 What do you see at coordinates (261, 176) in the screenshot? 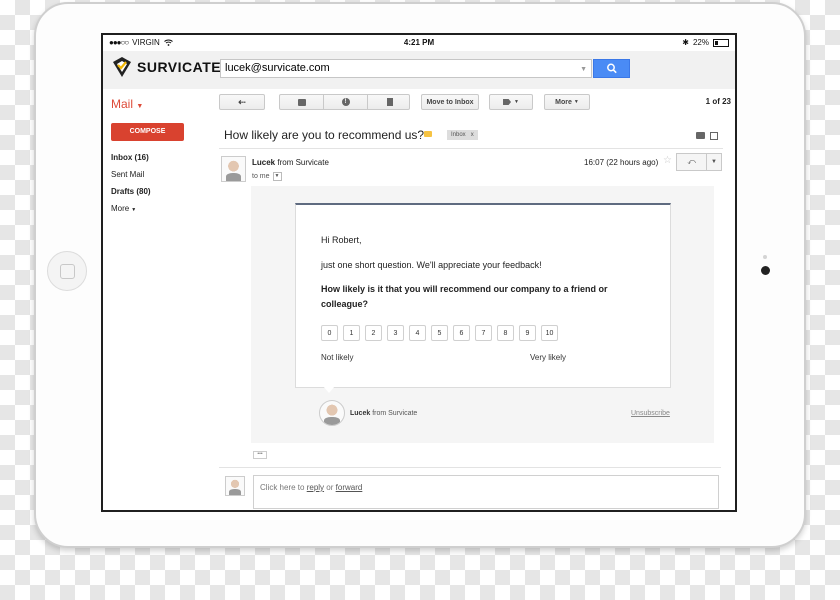
I see `recipient-label: to me` at bounding box center [261, 176].